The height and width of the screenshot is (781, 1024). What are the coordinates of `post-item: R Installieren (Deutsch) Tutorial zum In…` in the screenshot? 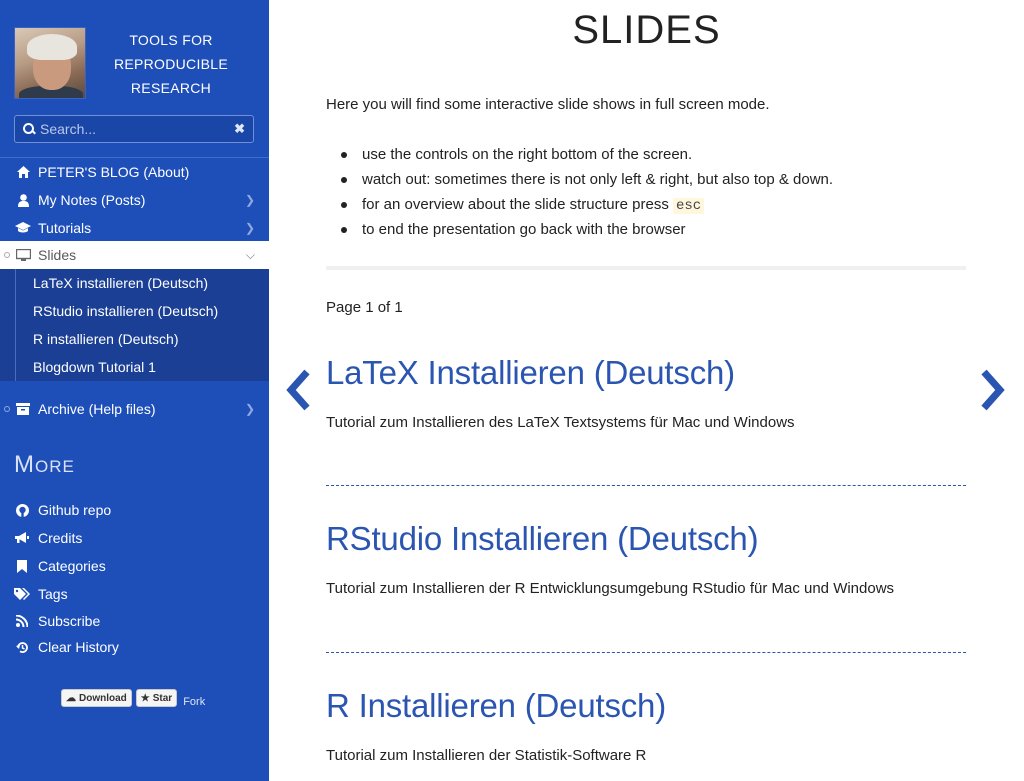 It's located at (646, 725).